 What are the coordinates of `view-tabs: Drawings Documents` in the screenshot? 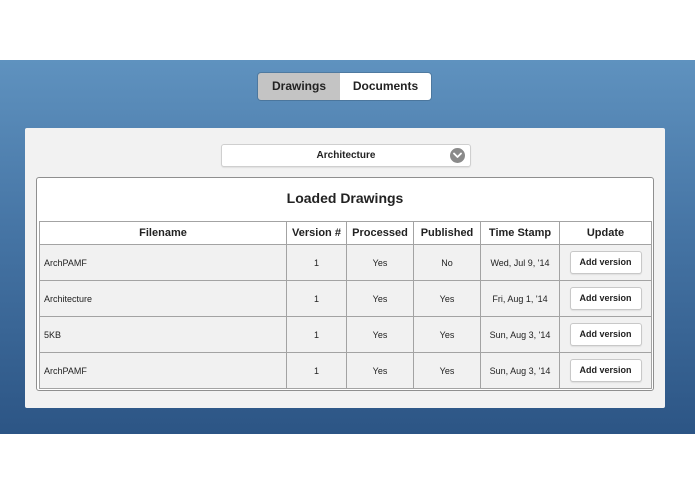 It's located at (344, 86).